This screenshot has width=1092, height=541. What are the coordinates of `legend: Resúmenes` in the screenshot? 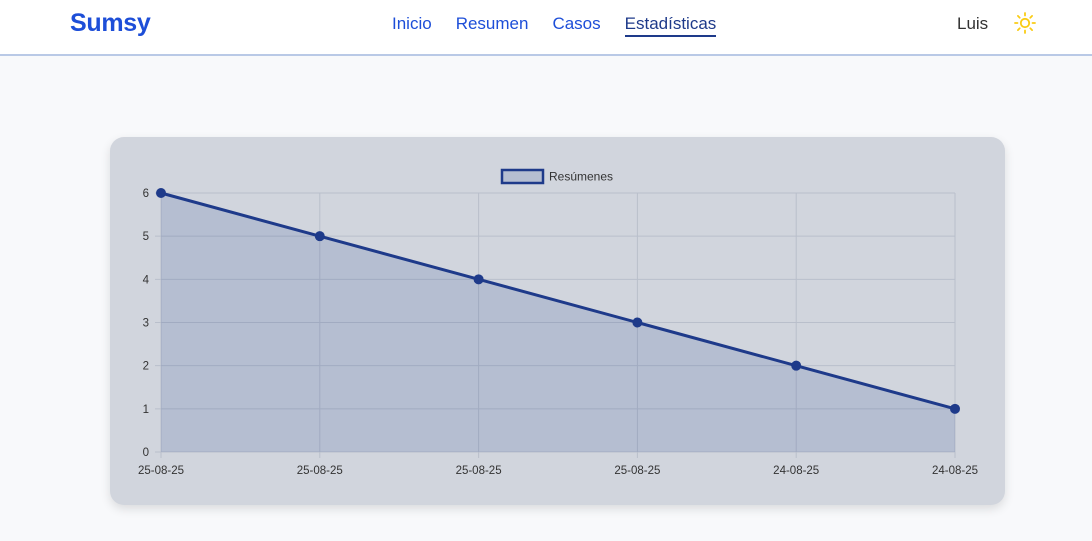 It's located at (556, 176).